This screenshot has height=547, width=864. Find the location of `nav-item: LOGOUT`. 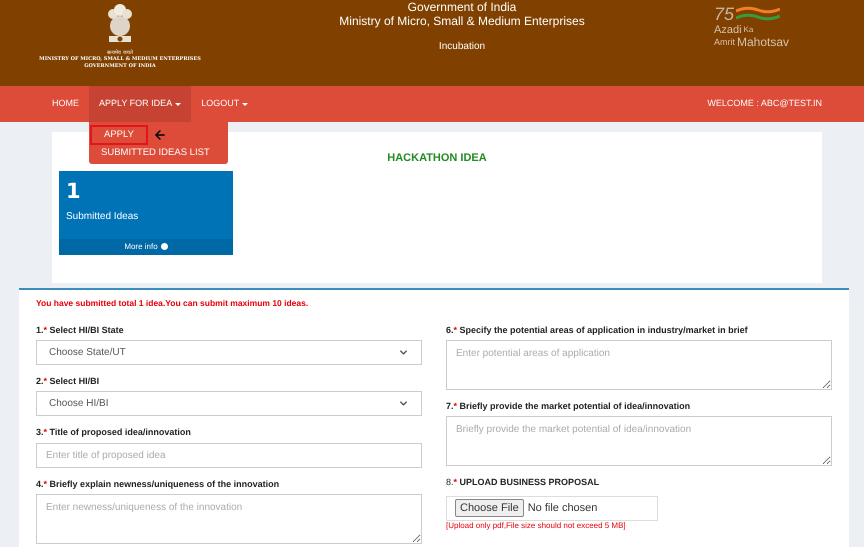

nav-item: LOGOUT is located at coordinates (224, 104).